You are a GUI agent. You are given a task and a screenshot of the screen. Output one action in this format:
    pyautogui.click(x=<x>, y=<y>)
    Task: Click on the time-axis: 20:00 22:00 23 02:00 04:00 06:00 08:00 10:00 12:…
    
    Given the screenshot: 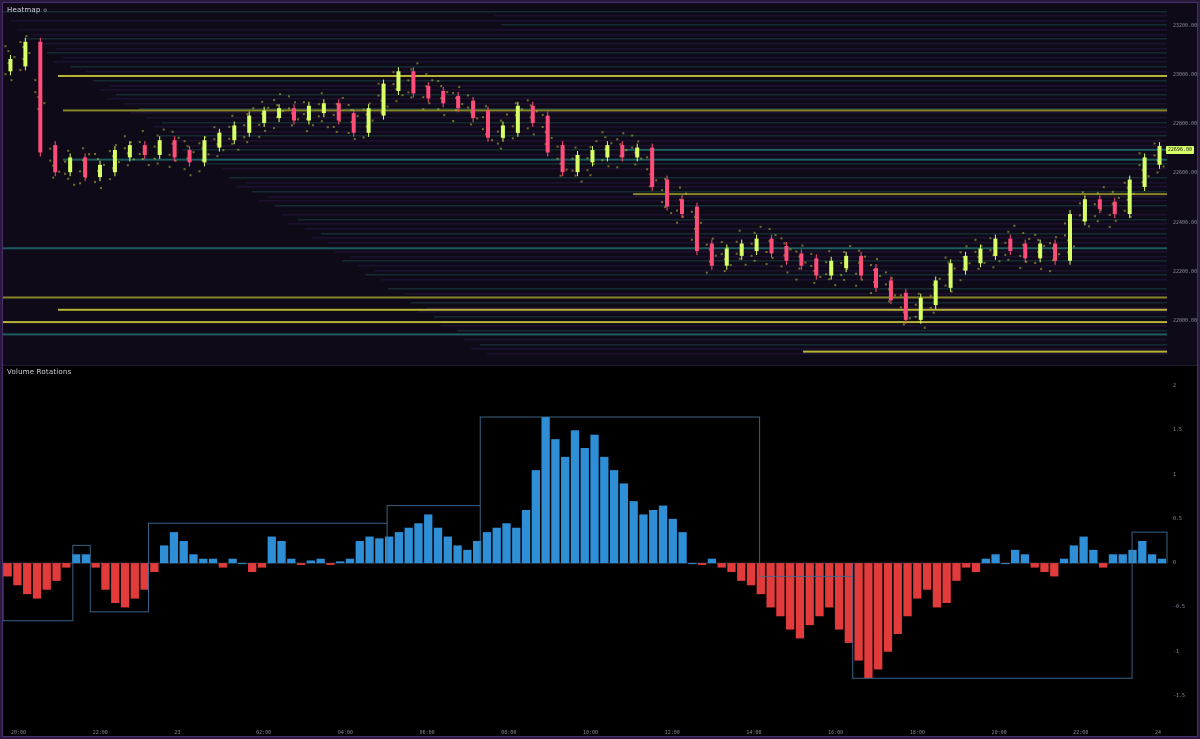 What is the action you would take?
    pyautogui.click(x=600, y=731)
    